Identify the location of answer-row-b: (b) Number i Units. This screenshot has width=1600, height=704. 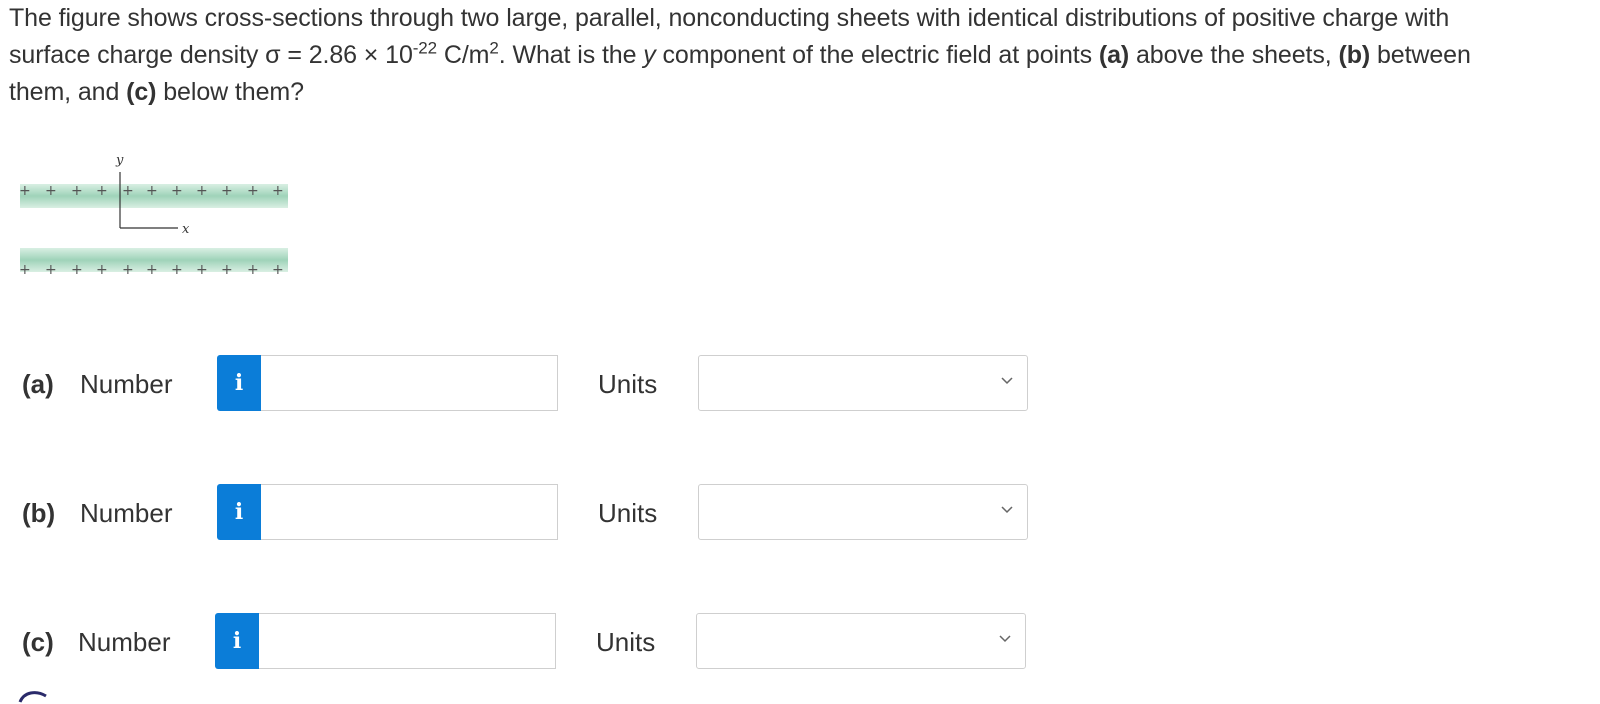
(550, 513).